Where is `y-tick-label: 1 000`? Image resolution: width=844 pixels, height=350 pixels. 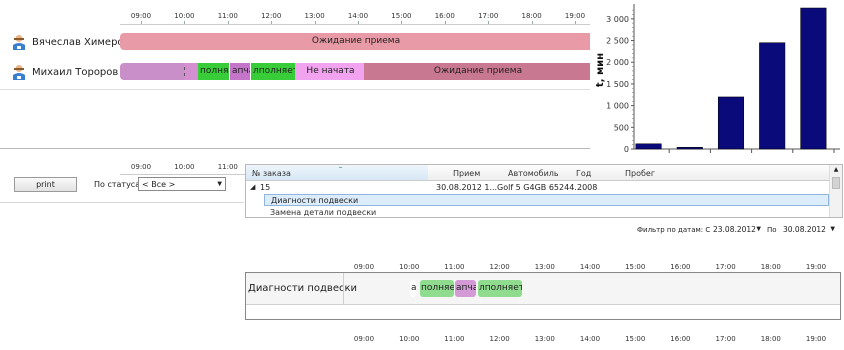
y-tick-label: 1 000 is located at coordinates (617, 106).